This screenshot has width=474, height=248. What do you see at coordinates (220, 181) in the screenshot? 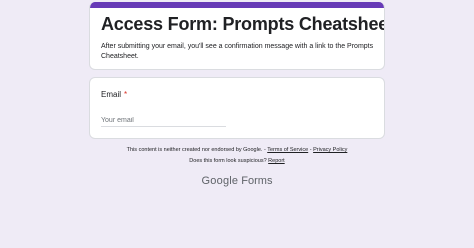
I see `brand-google-text: Google` at bounding box center [220, 181].